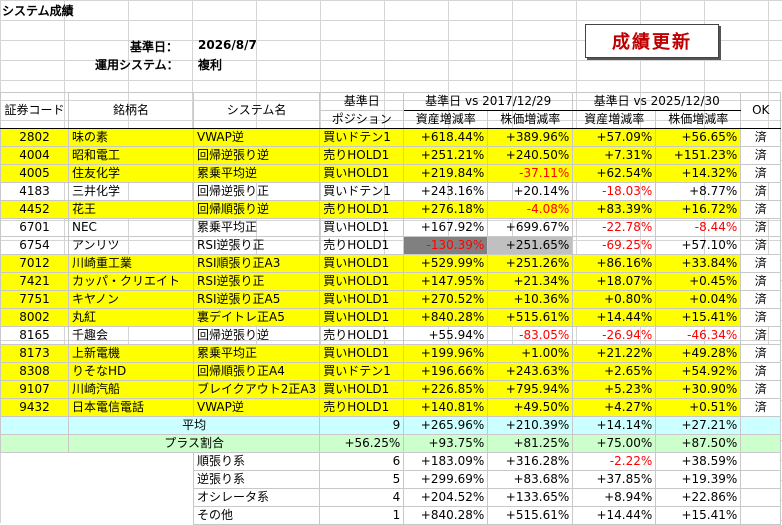  I want to click on cell-asset1: +140.81%, so click(446, 407).